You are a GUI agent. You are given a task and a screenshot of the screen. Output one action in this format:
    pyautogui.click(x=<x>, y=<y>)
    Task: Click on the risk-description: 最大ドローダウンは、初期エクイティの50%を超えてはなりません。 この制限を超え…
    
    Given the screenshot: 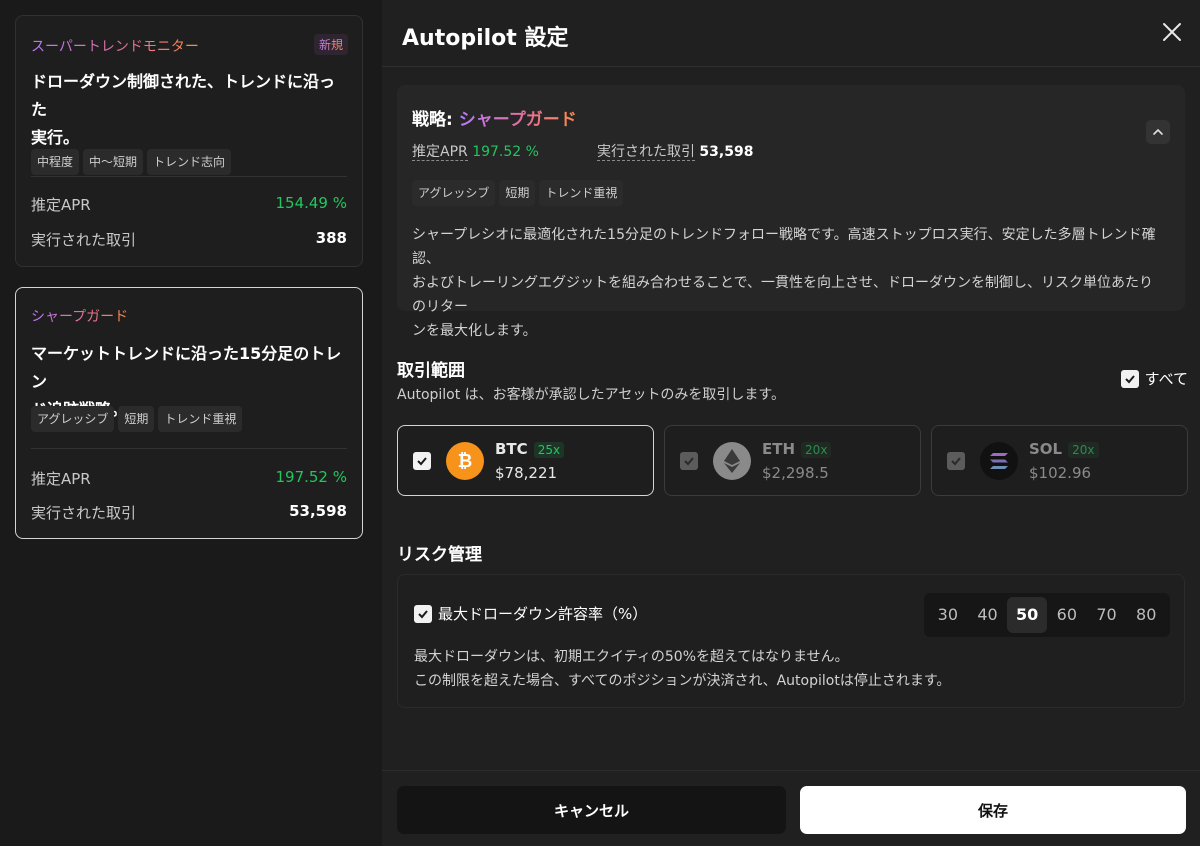 What is the action you would take?
    pyautogui.click(x=682, y=669)
    